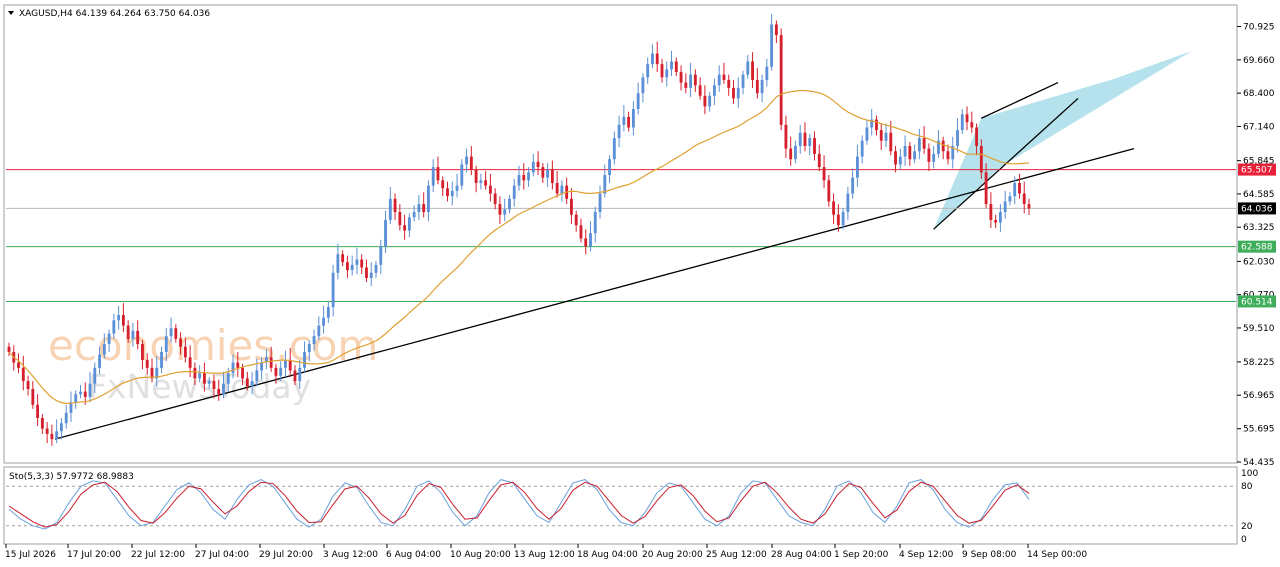 The width and height of the screenshot is (1280, 567). What do you see at coordinates (544, 555) in the screenshot?
I see `x-tick-label: 13 Aug 12:00` at bounding box center [544, 555].